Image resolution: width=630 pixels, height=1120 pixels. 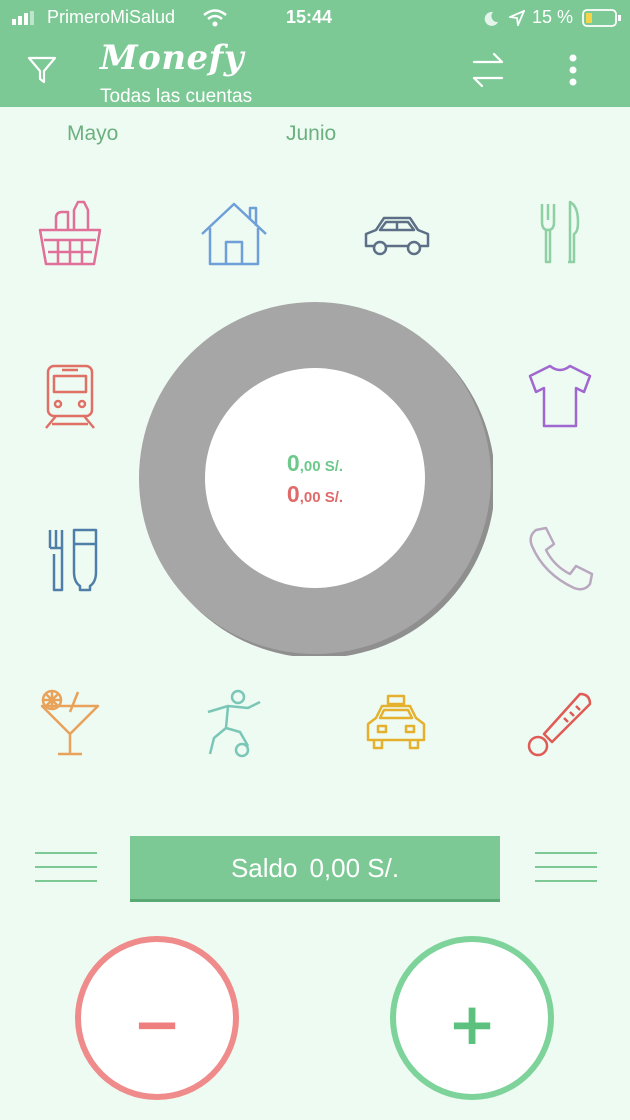 I want to click on car-icon, so click(x=397, y=236).